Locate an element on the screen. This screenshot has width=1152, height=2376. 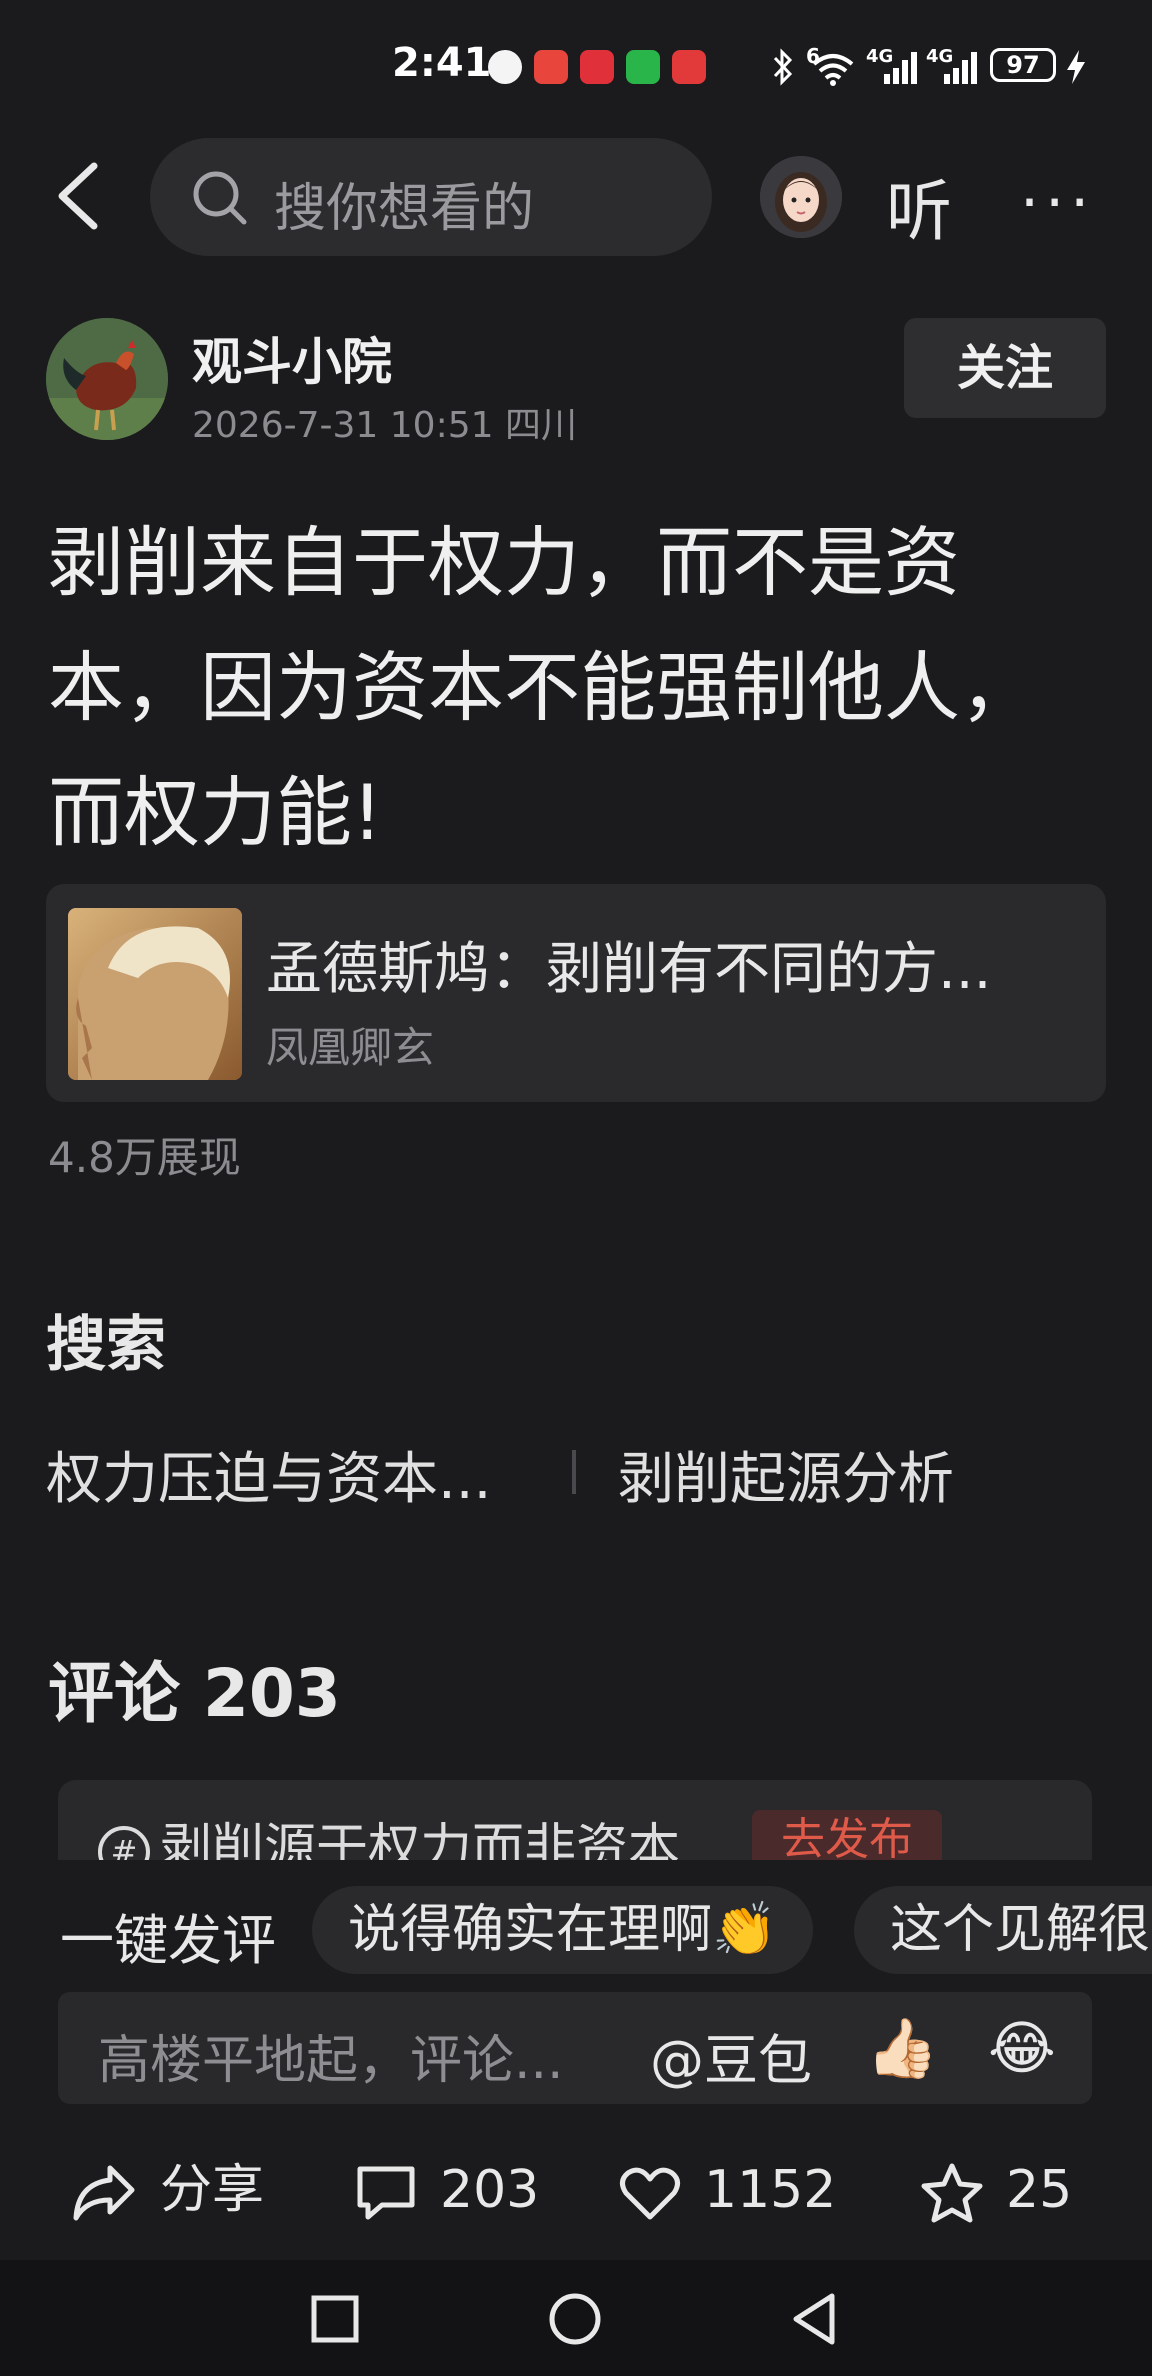
home-icon is located at coordinates (575, 2319).